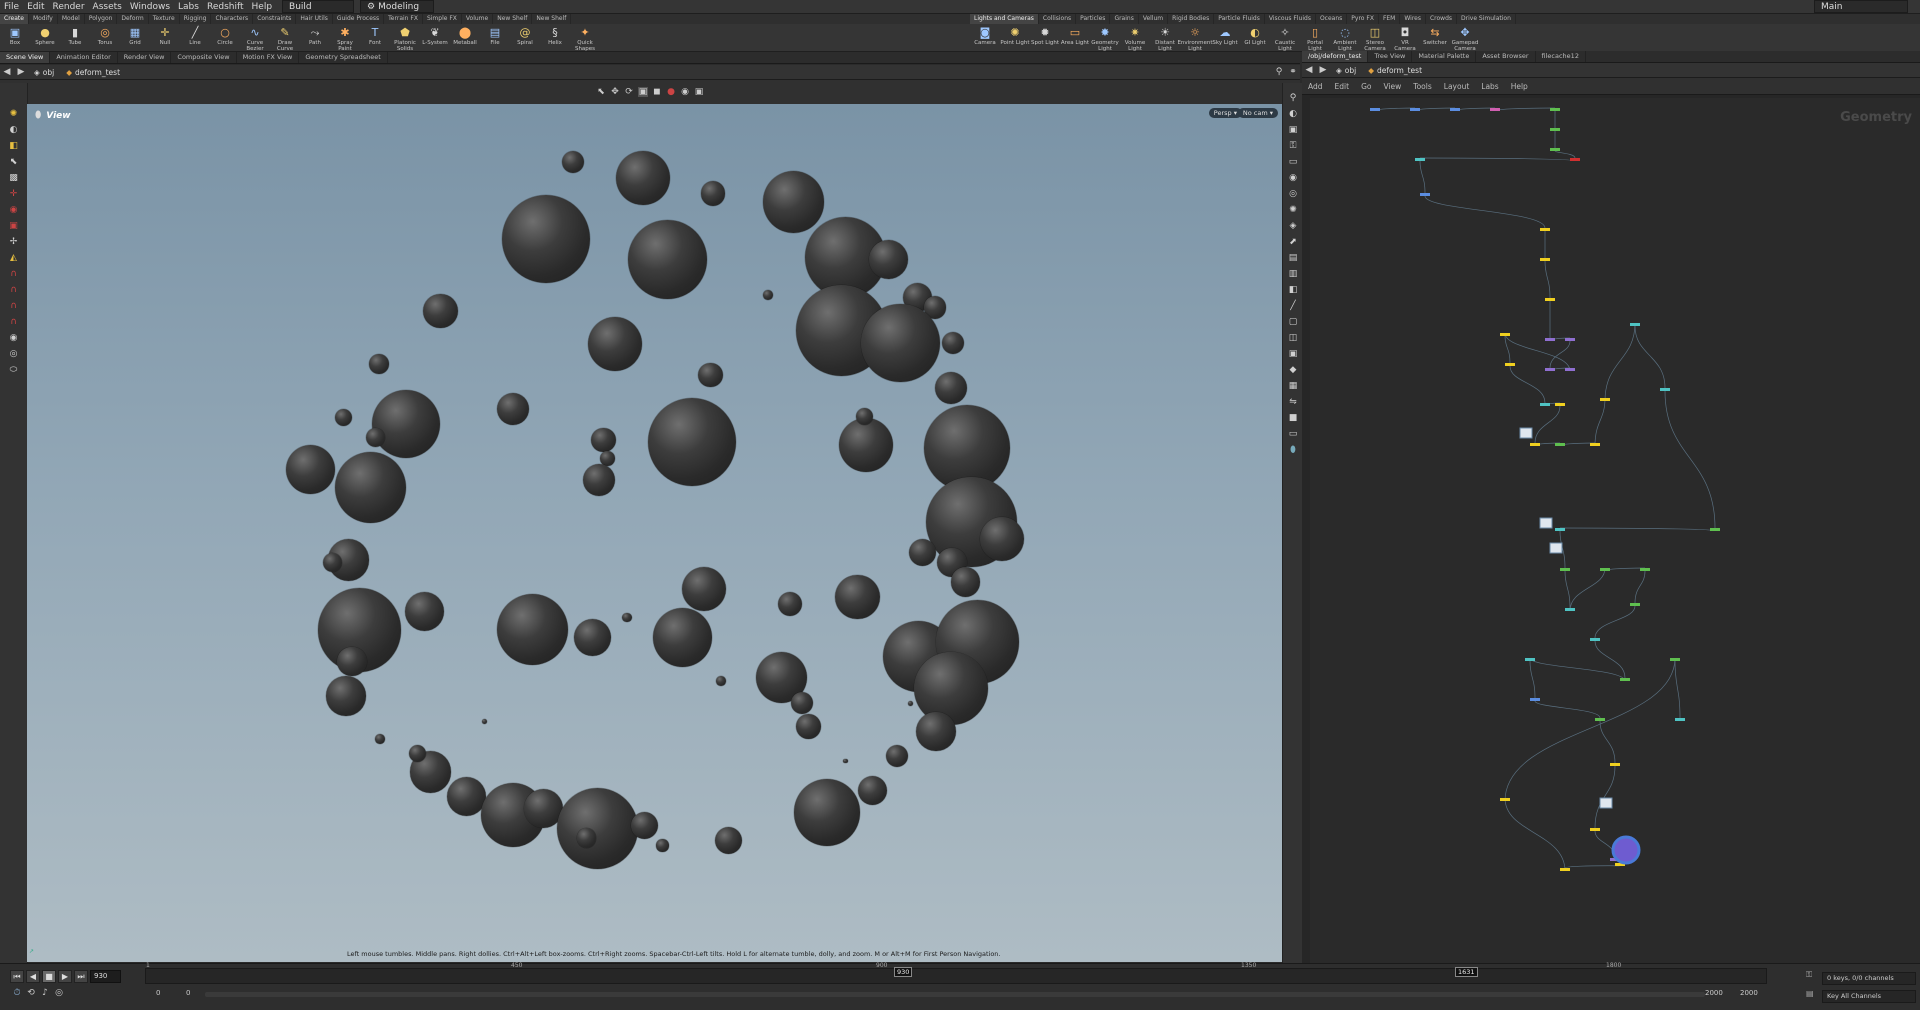 This screenshot has height=1010, width=1920. Describe the element at coordinates (81, 976) in the screenshot. I see `last-frame-button: ⏭` at that location.